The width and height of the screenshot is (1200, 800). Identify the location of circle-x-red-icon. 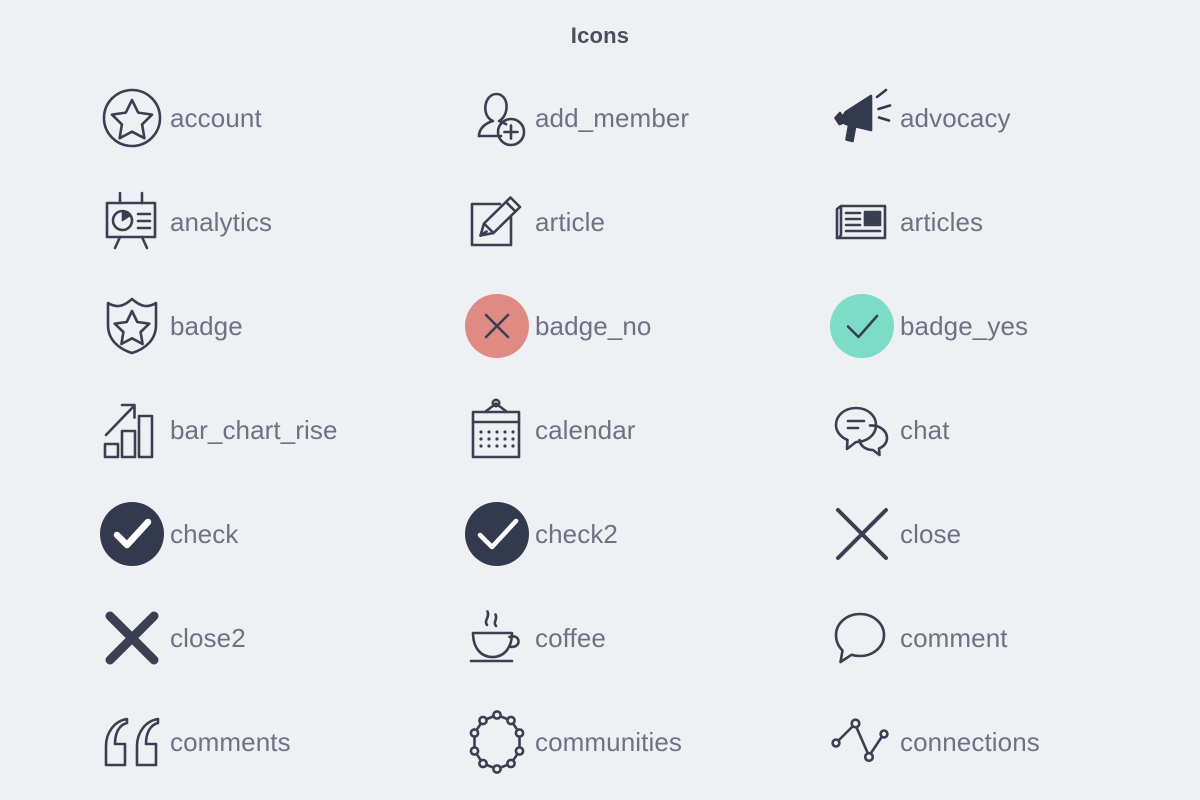
(497, 326).